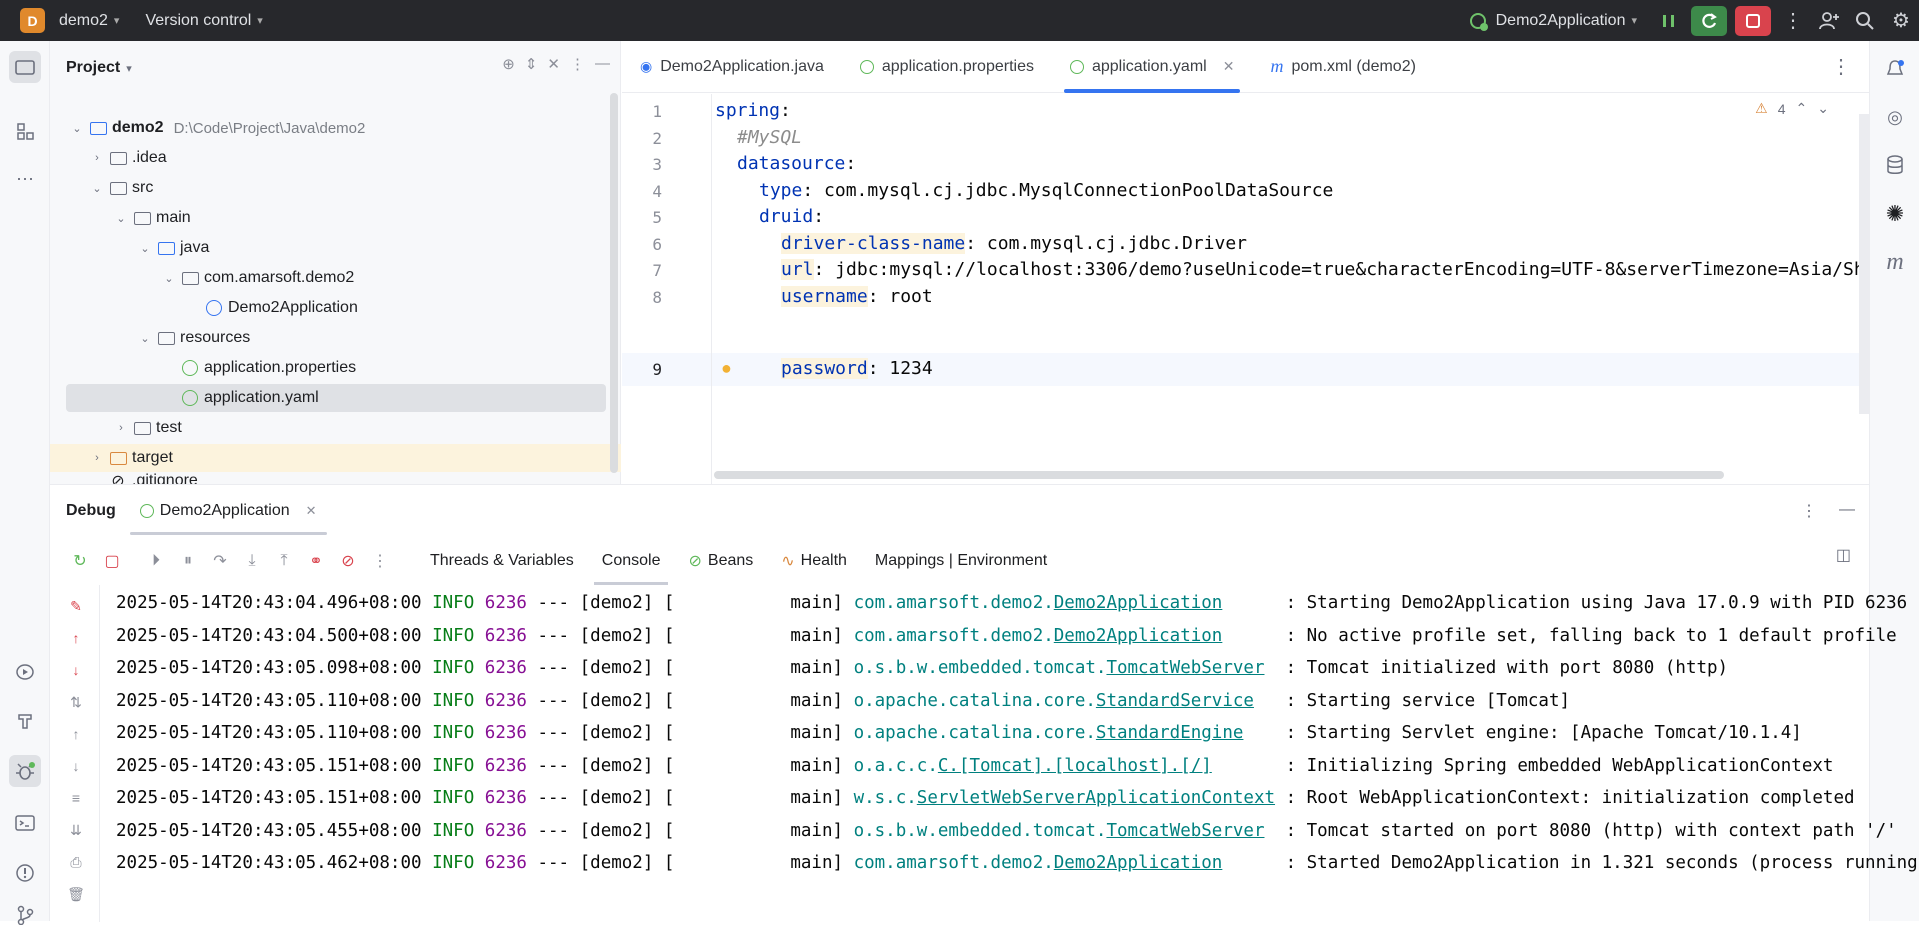 This screenshot has height=931, width=1919. Describe the element at coordinates (330, 188) in the screenshot. I see `tree-item-src: ⌄ src` at that location.